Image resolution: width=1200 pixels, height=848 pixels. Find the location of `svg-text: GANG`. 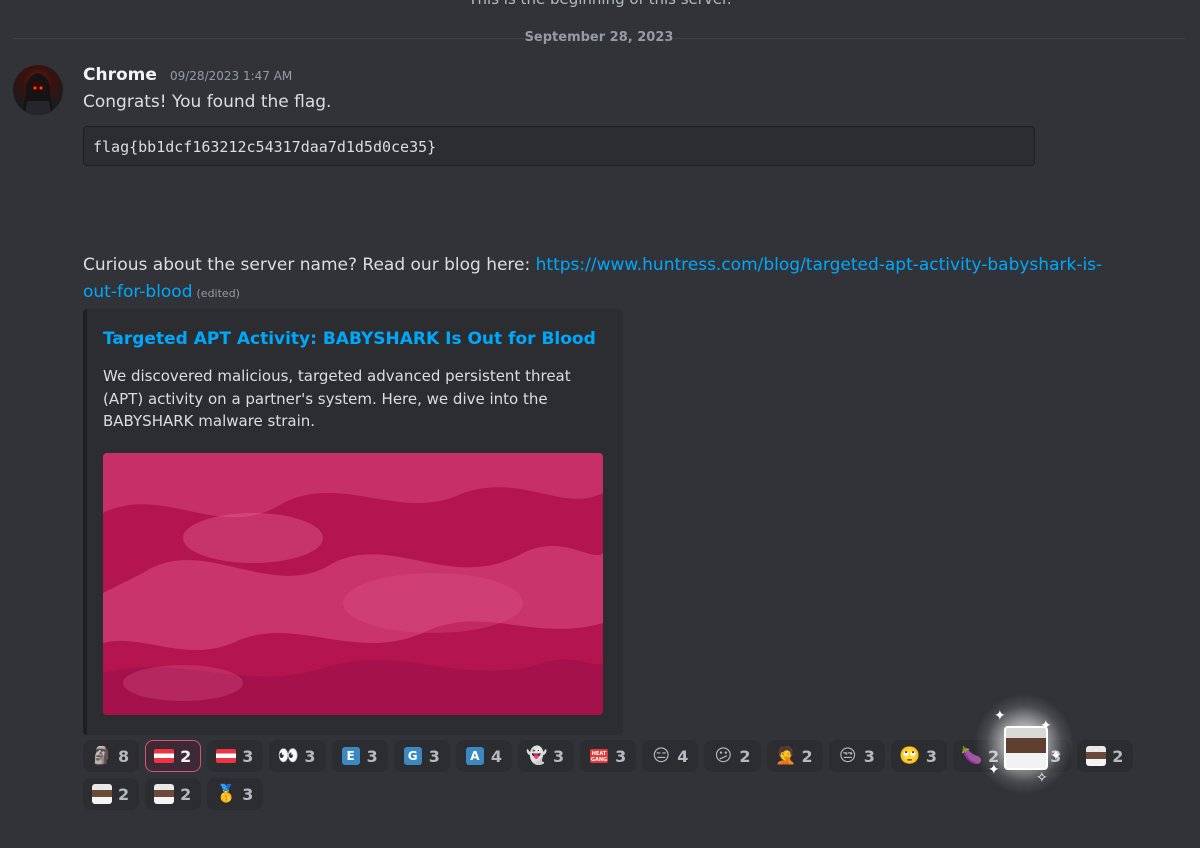

svg-text: GANG is located at coordinates (599, 760).